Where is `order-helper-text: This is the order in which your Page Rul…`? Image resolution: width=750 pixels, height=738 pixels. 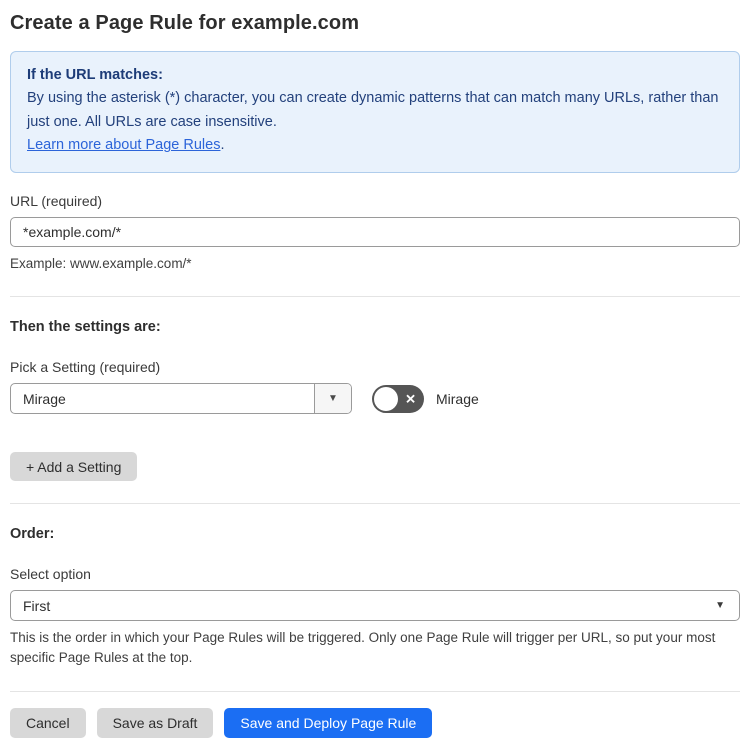 order-helper-text: This is the order in which your Page Rul… is located at coordinates (363, 648).